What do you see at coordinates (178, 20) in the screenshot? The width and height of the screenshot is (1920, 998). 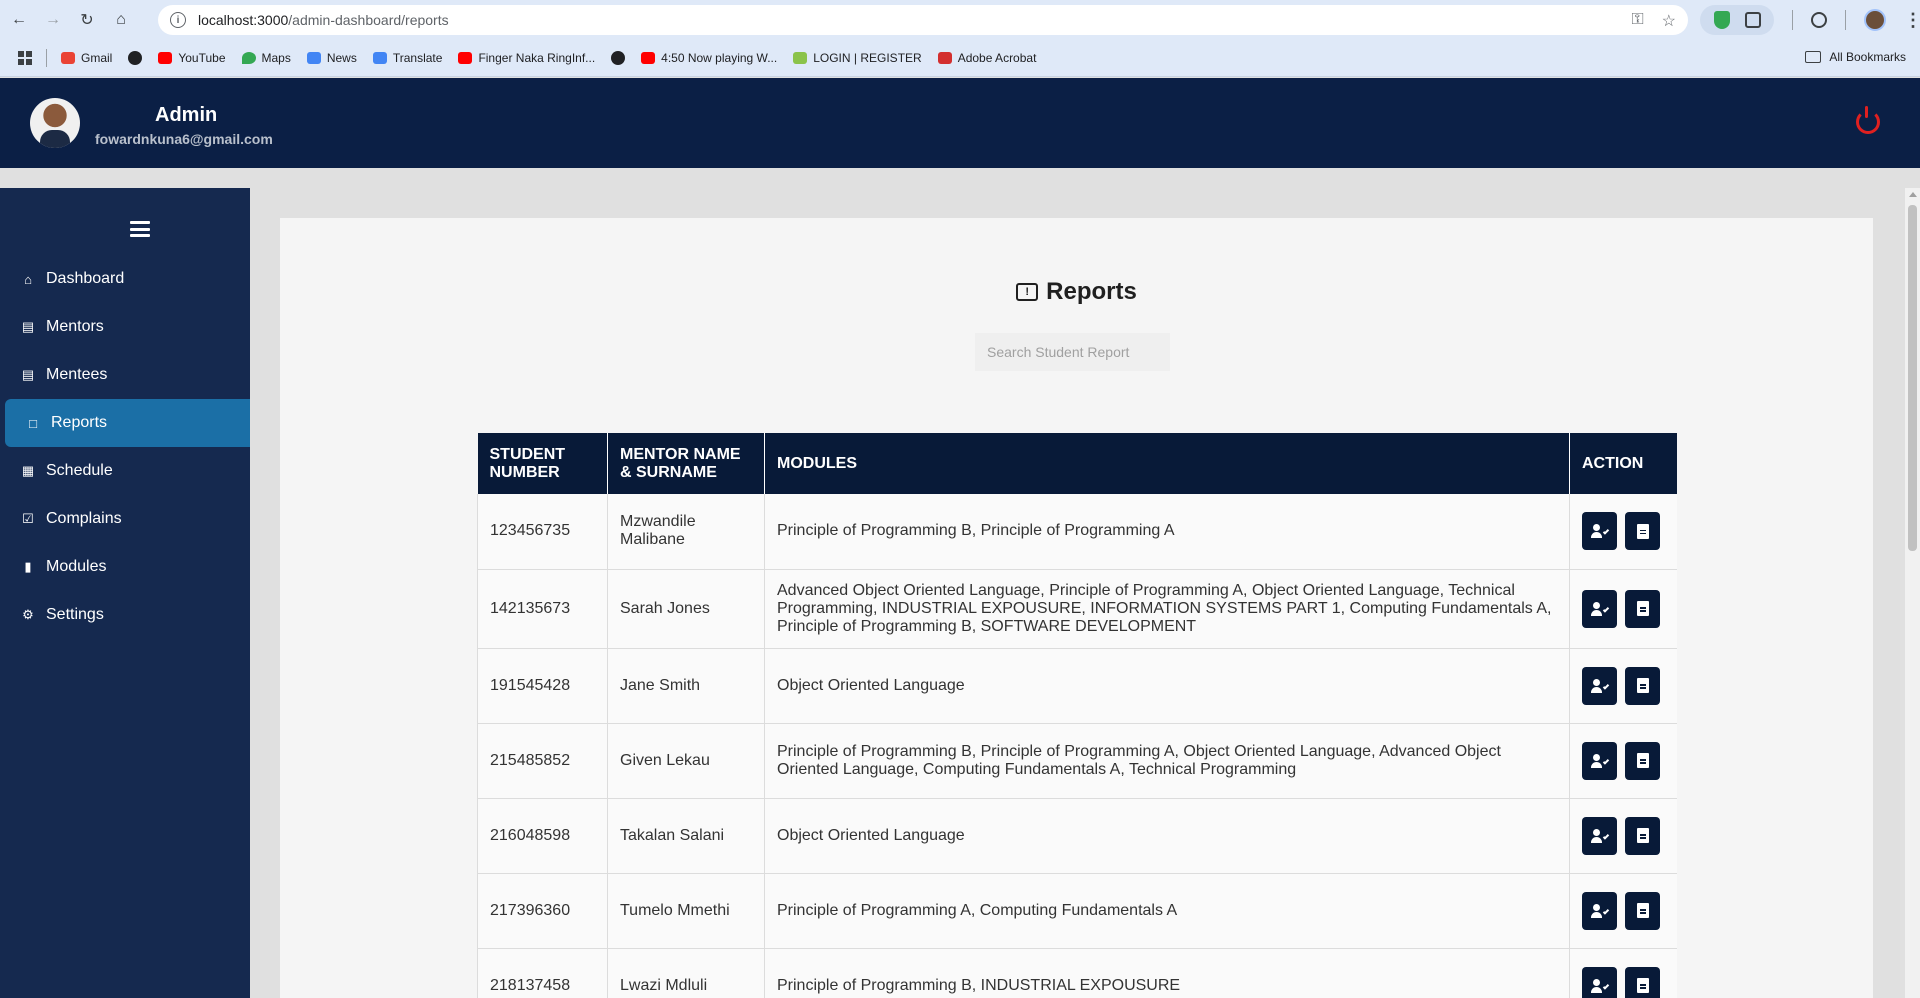 I see `site-info-icon: i` at bounding box center [178, 20].